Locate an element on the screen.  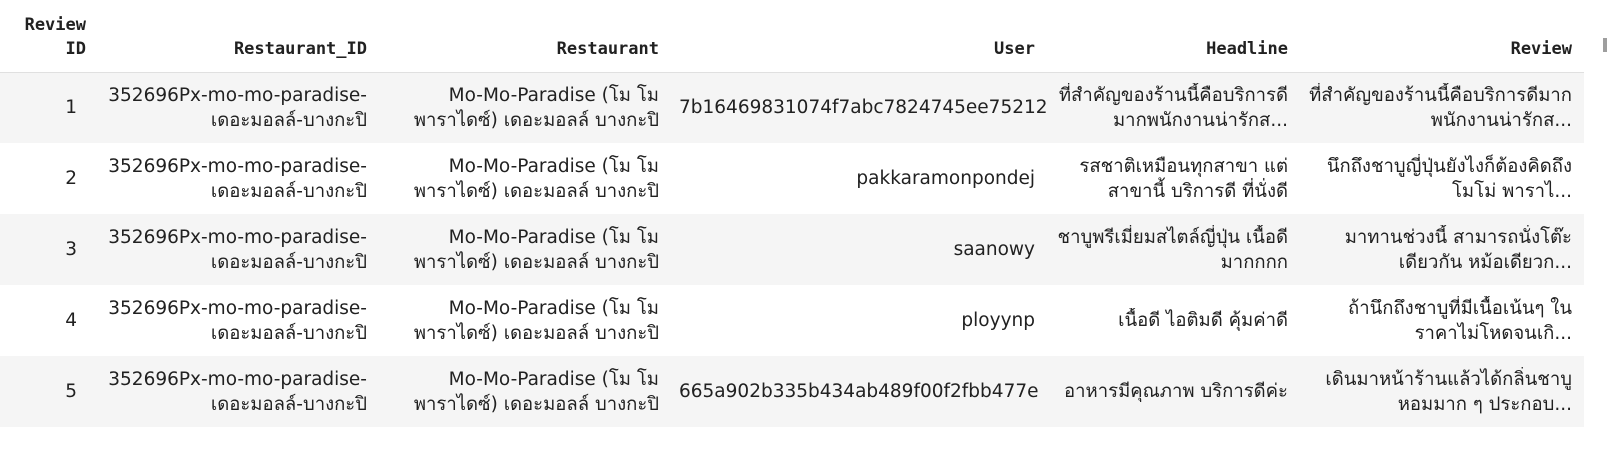
cell-user: saanowy is located at coordinates (859, 249).